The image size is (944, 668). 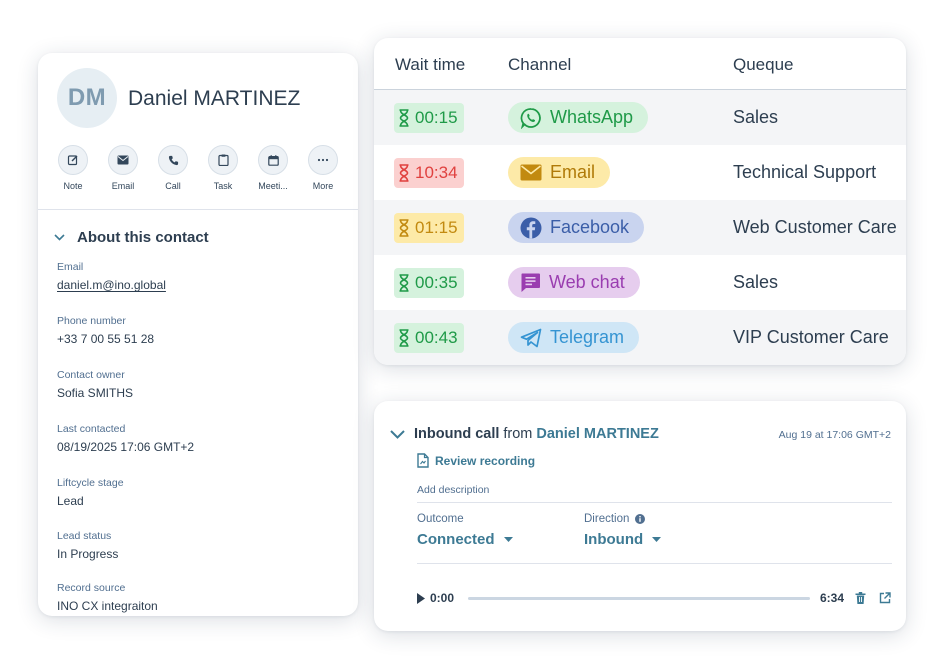 What do you see at coordinates (123, 168) in the screenshot?
I see `email-button: Email` at bounding box center [123, 168].